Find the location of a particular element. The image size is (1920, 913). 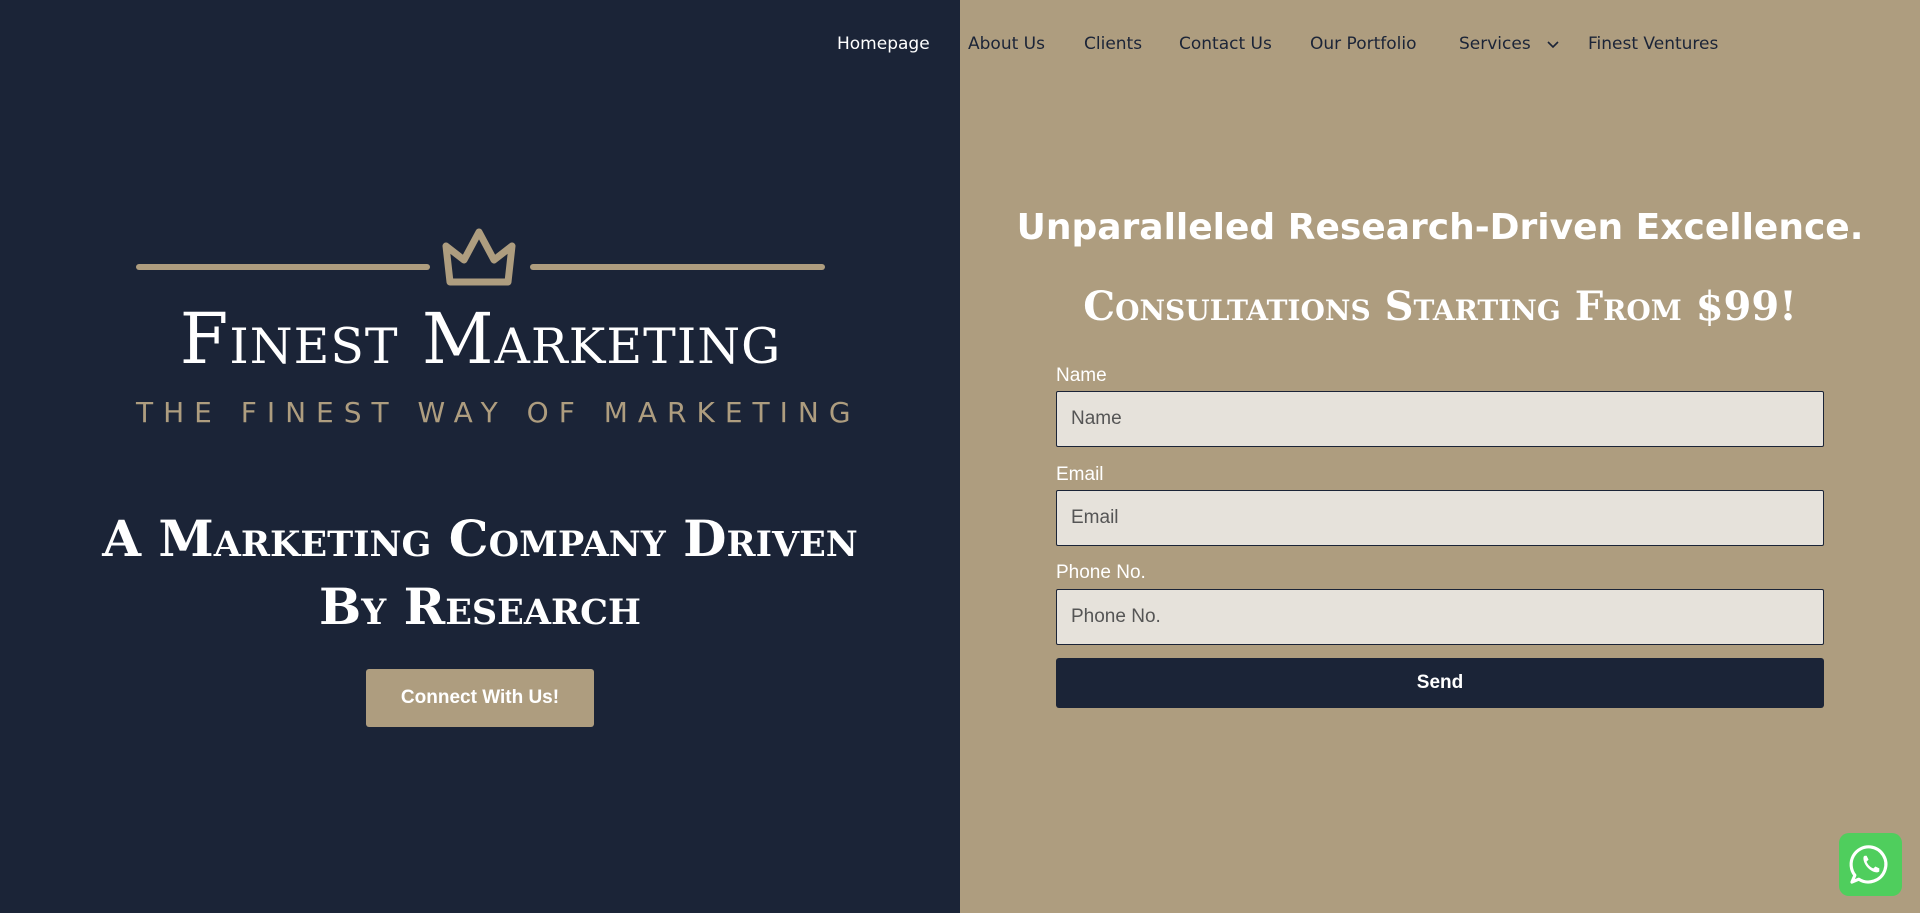

nav-about-us: About Us is located at coordinates (1006, 44).